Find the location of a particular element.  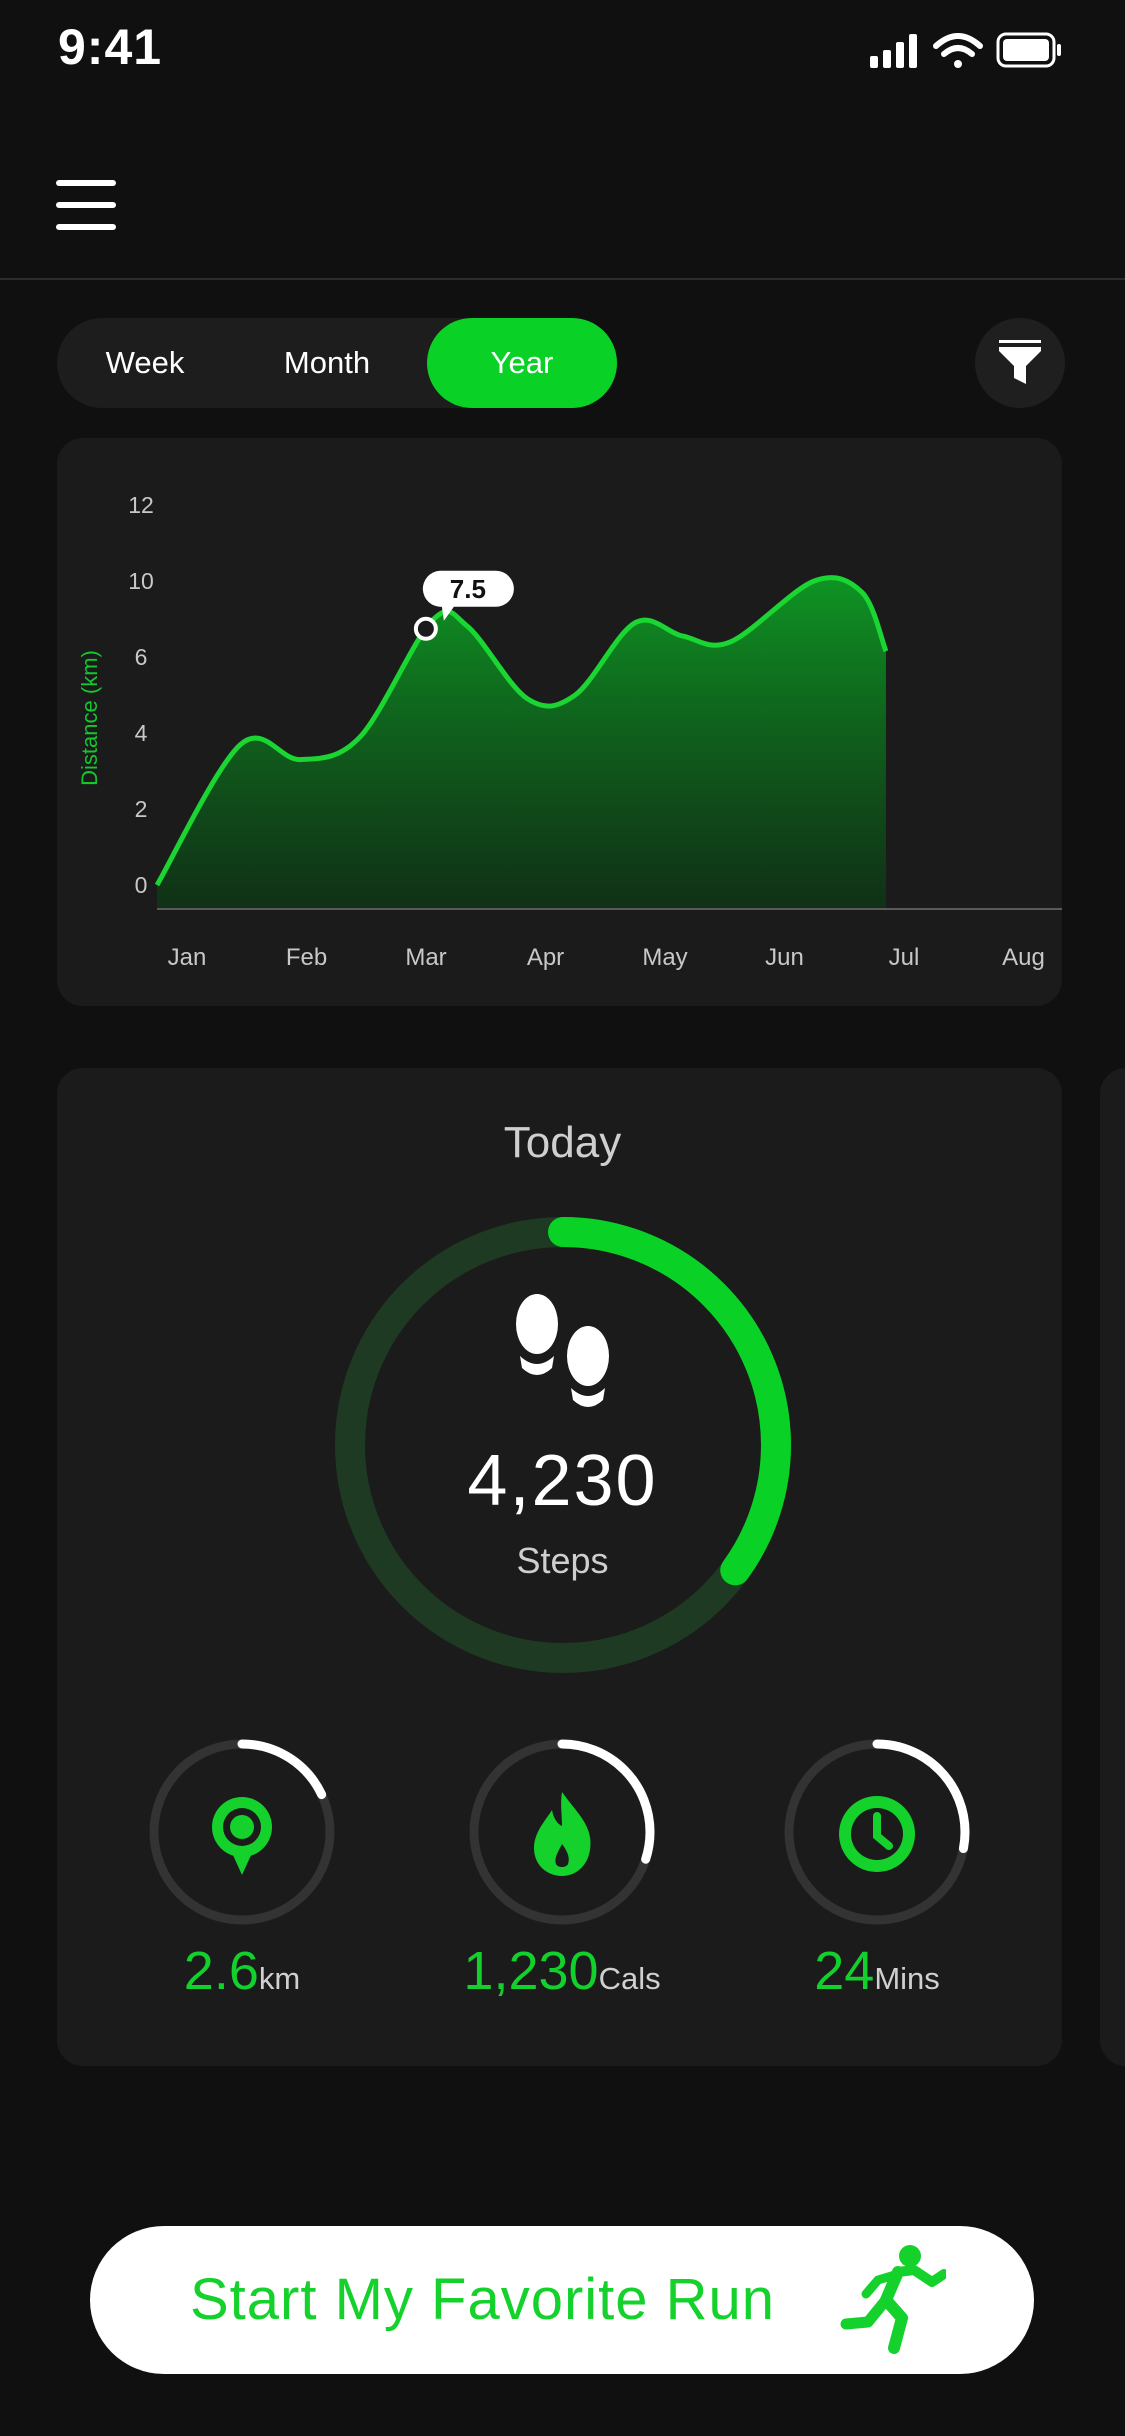

calories-metric: 1,230Cals is located at coordinates (562, 1971).